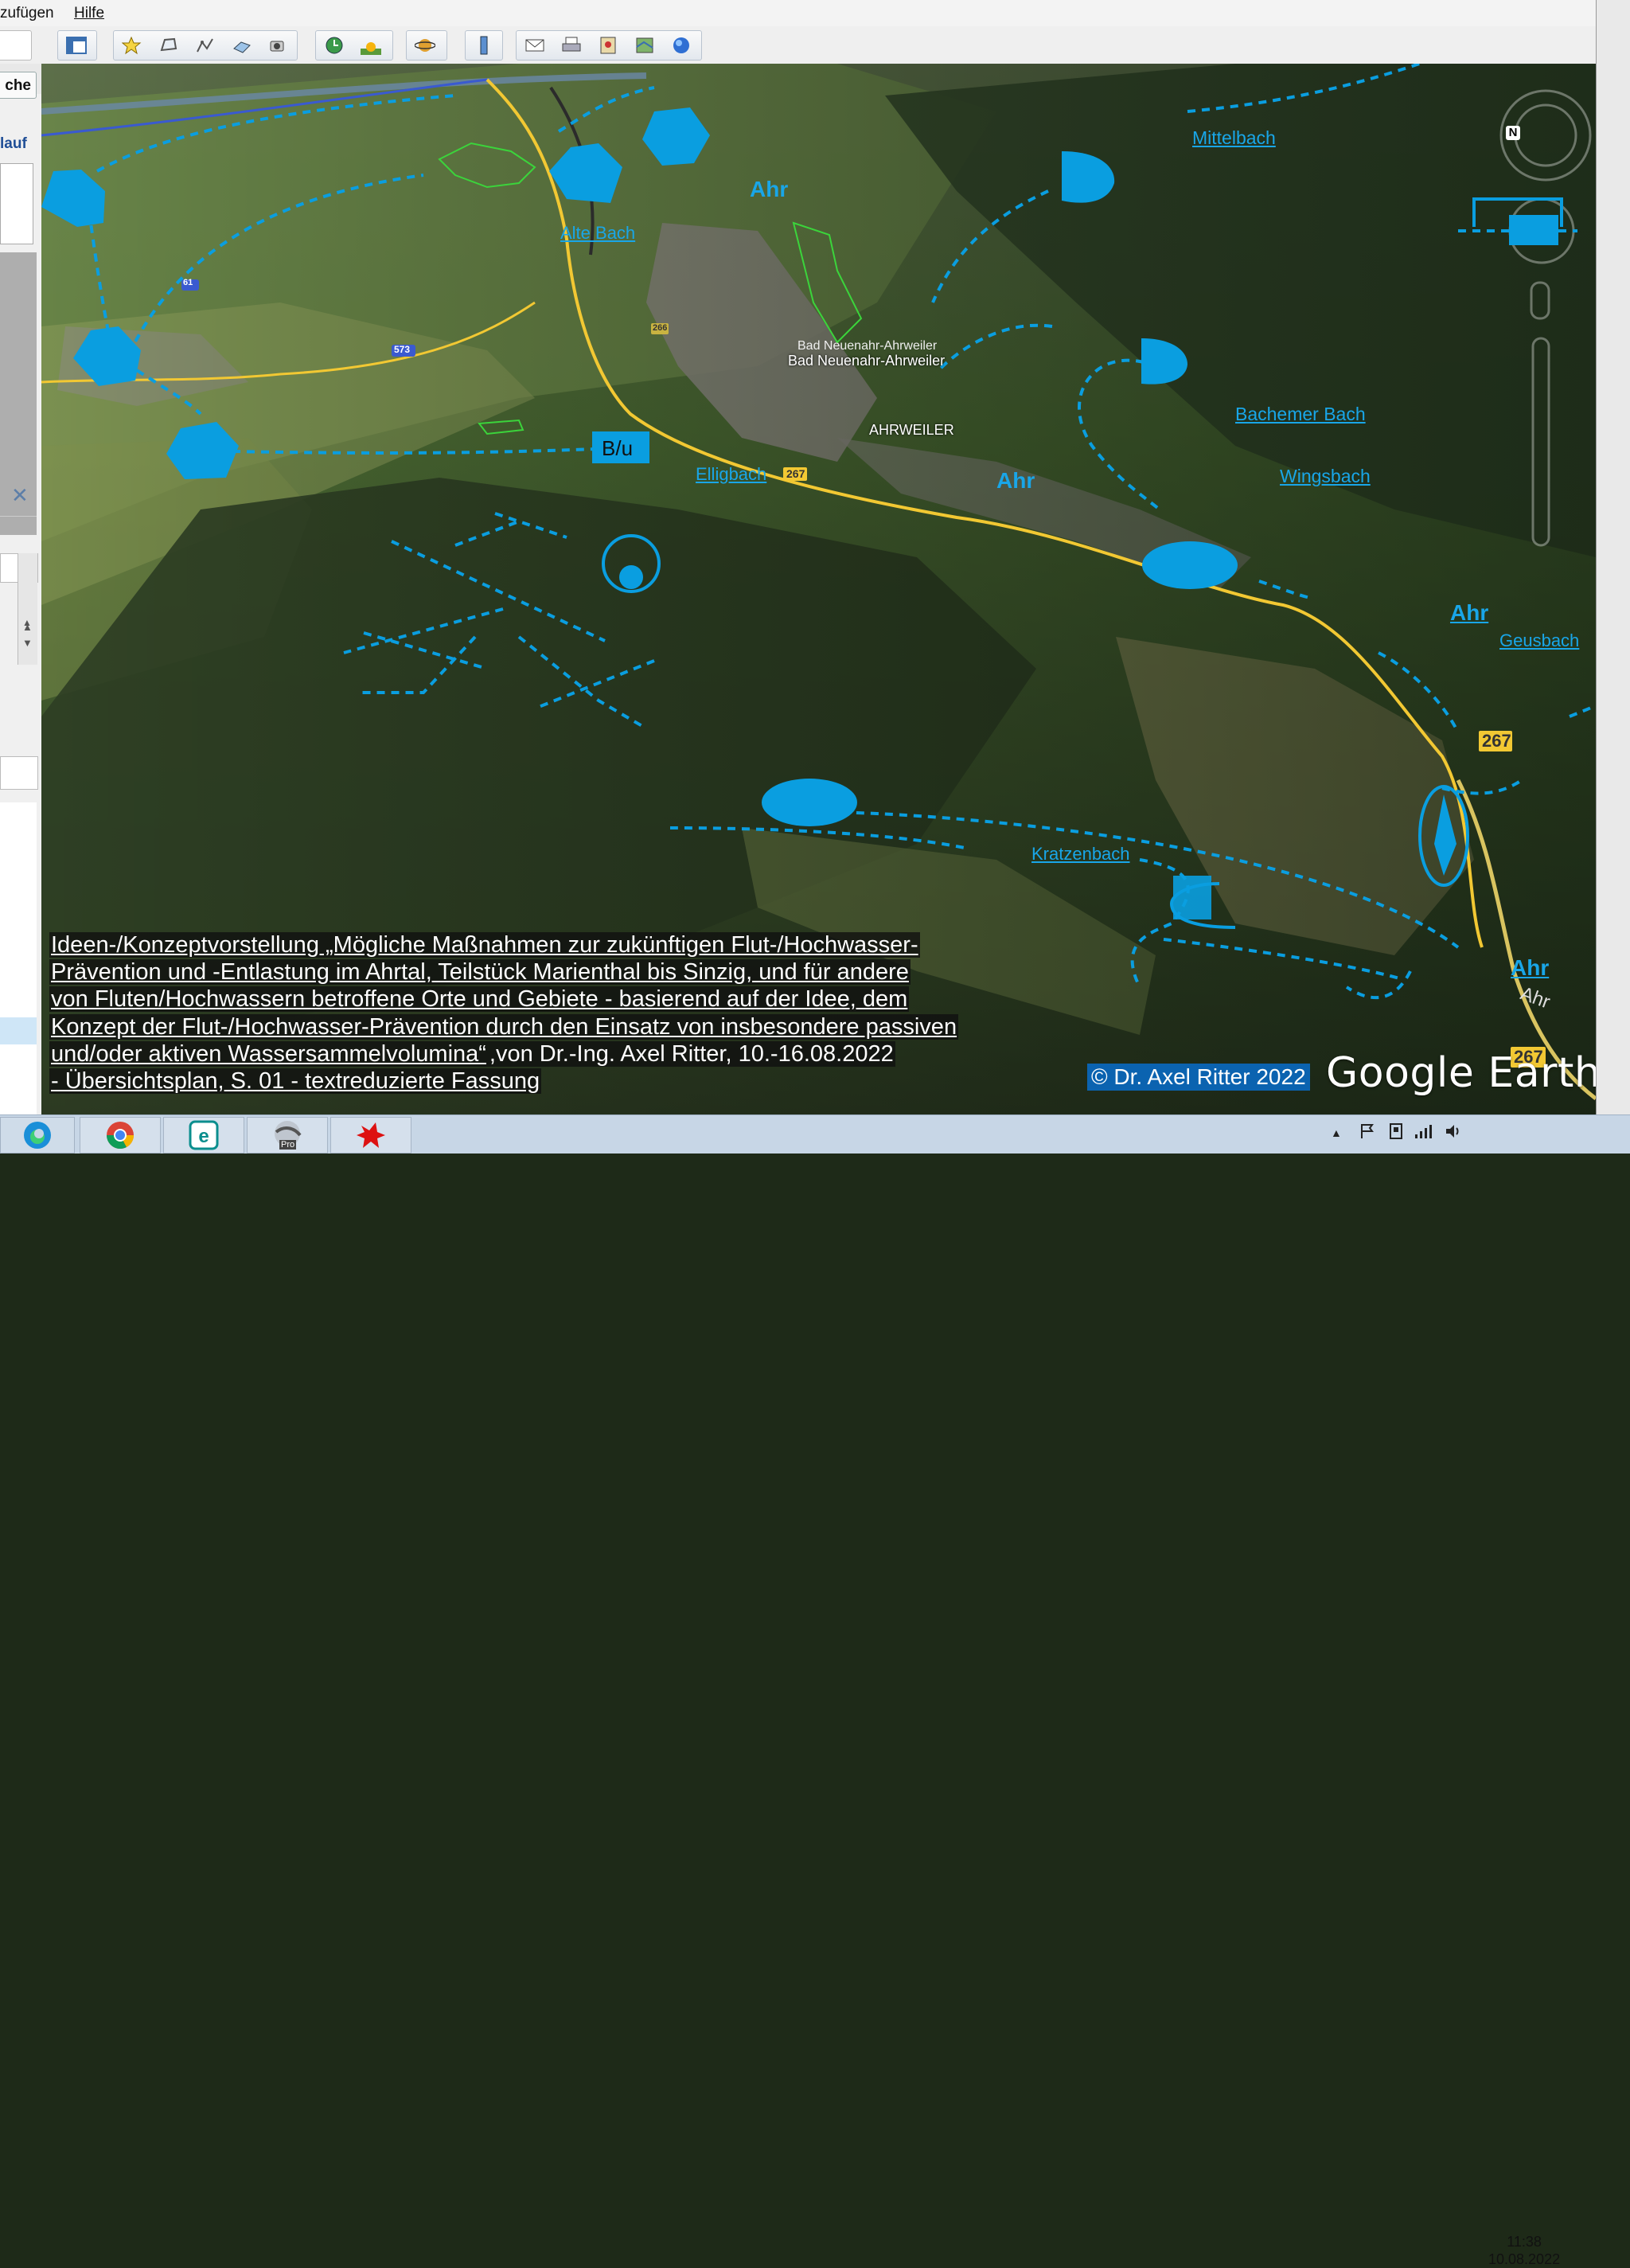  Describe the element at coordinates (1367, 1133) in the screenshot. I see `flag-icon` at that location.